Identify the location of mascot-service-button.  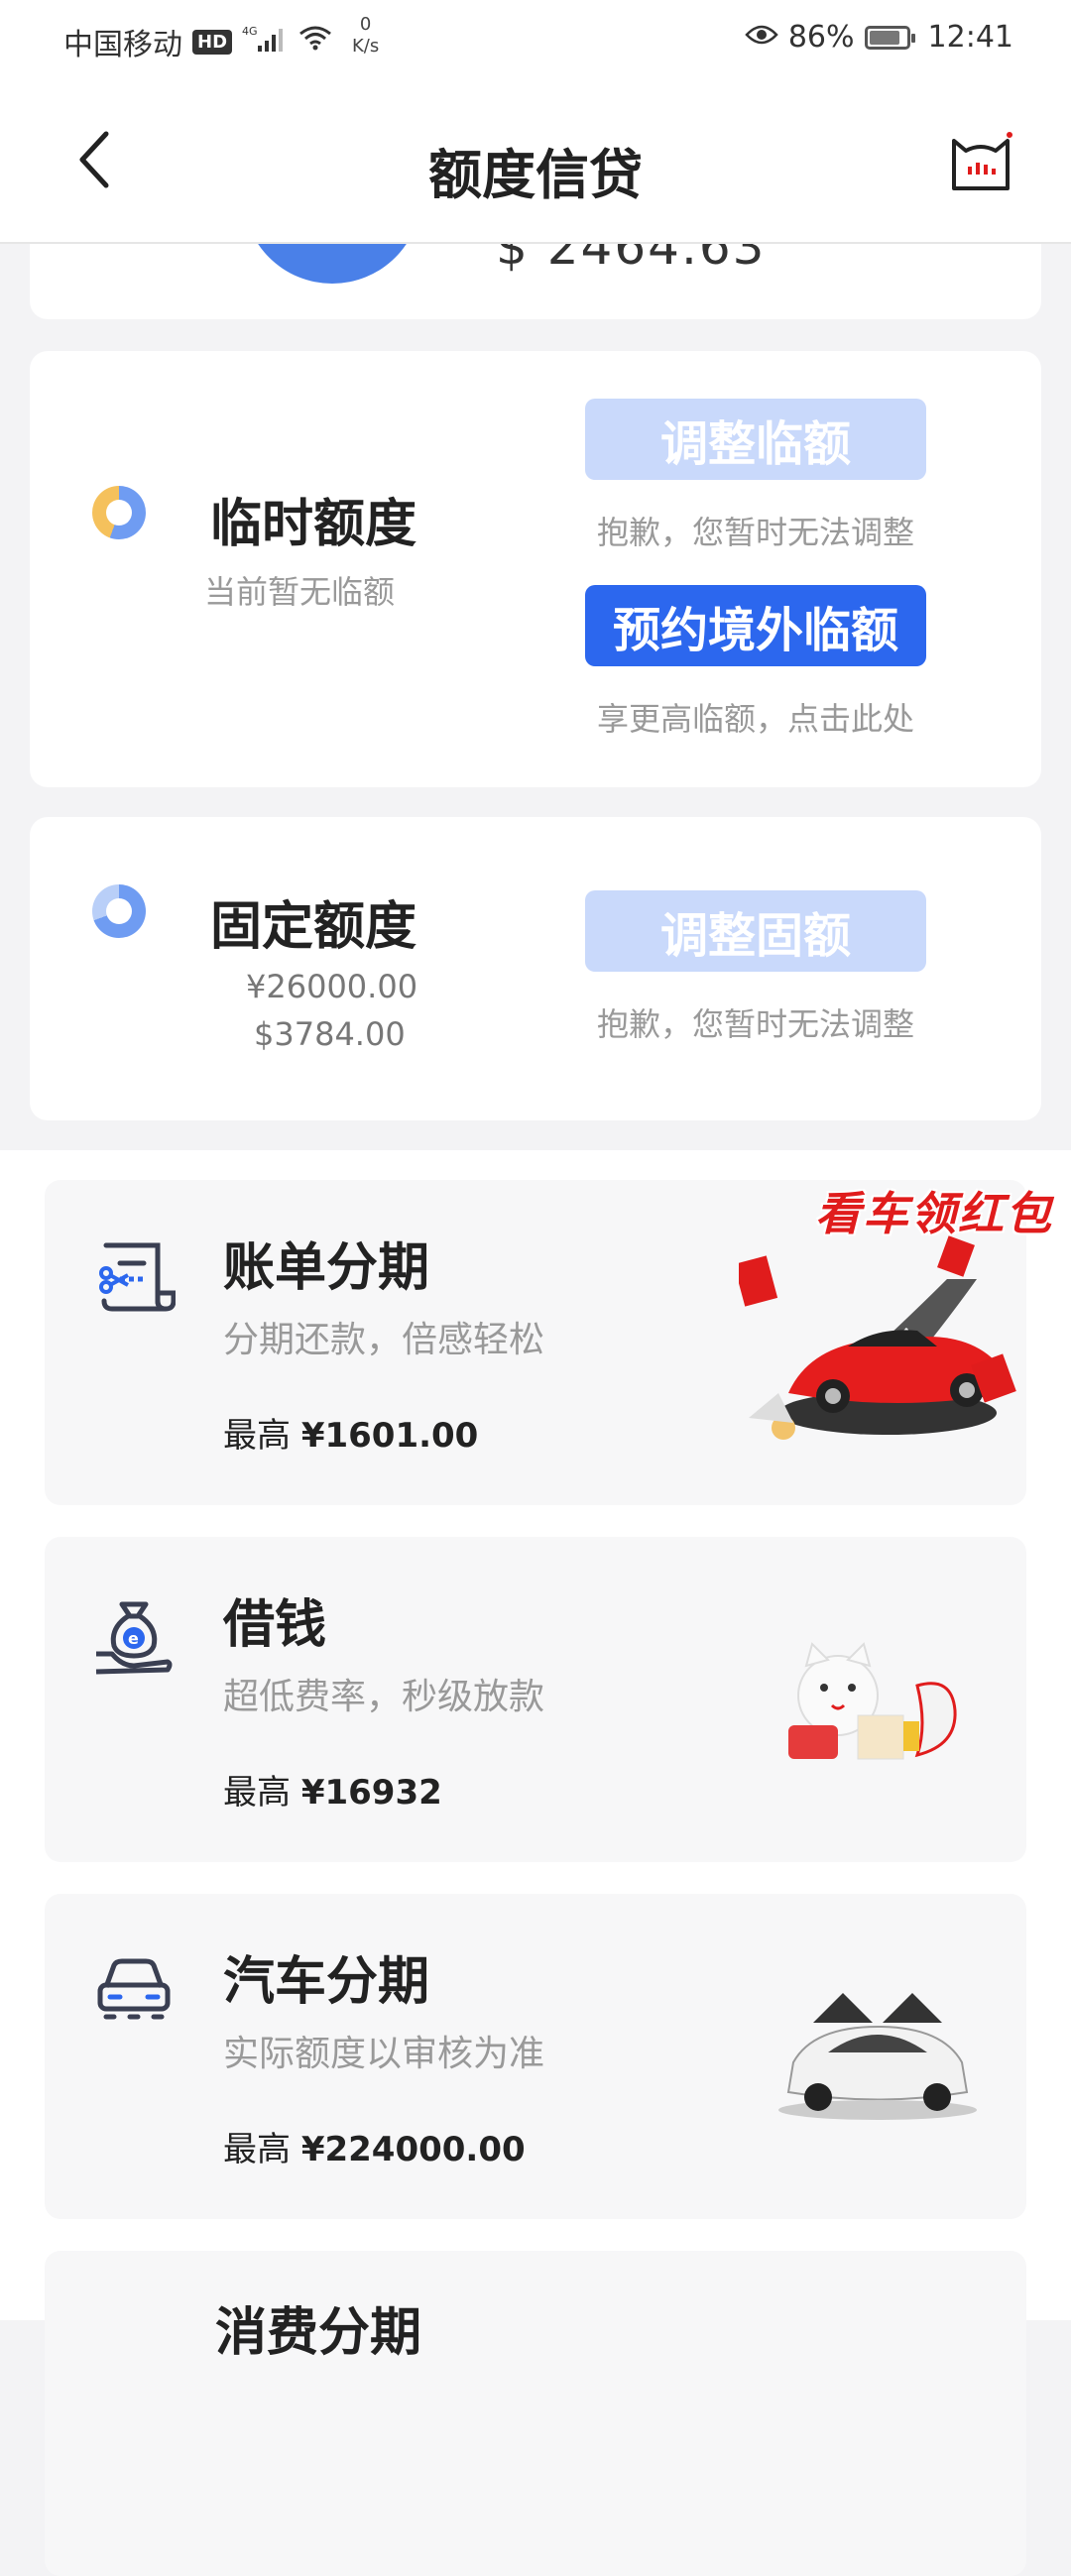
(980, 161).